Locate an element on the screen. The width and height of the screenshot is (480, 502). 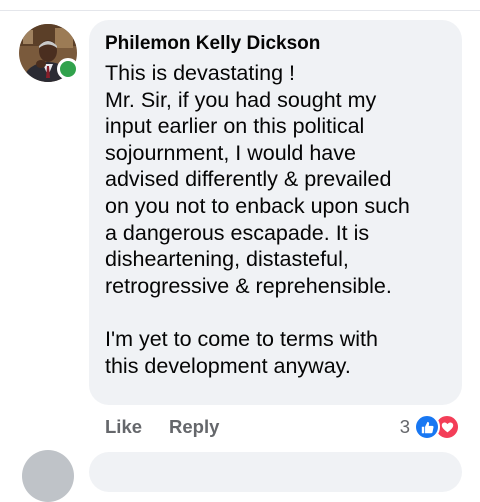
comment-line: this development anyway. is located at coordinates (228, 365).